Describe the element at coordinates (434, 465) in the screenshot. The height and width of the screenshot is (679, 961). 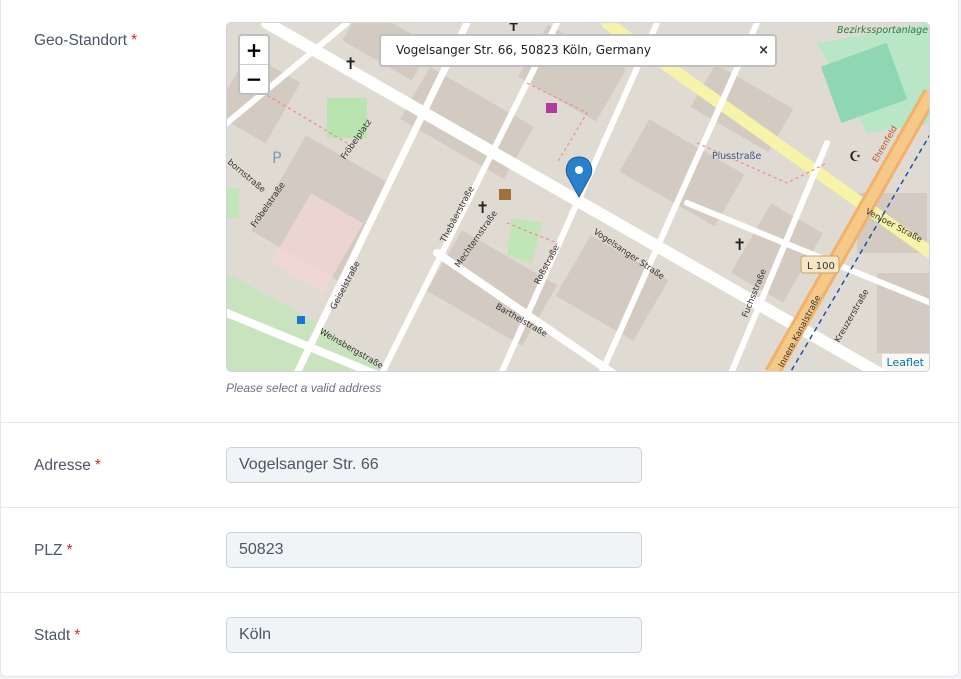
I see `address-input: Vogelsanger Str. 66` at that location.